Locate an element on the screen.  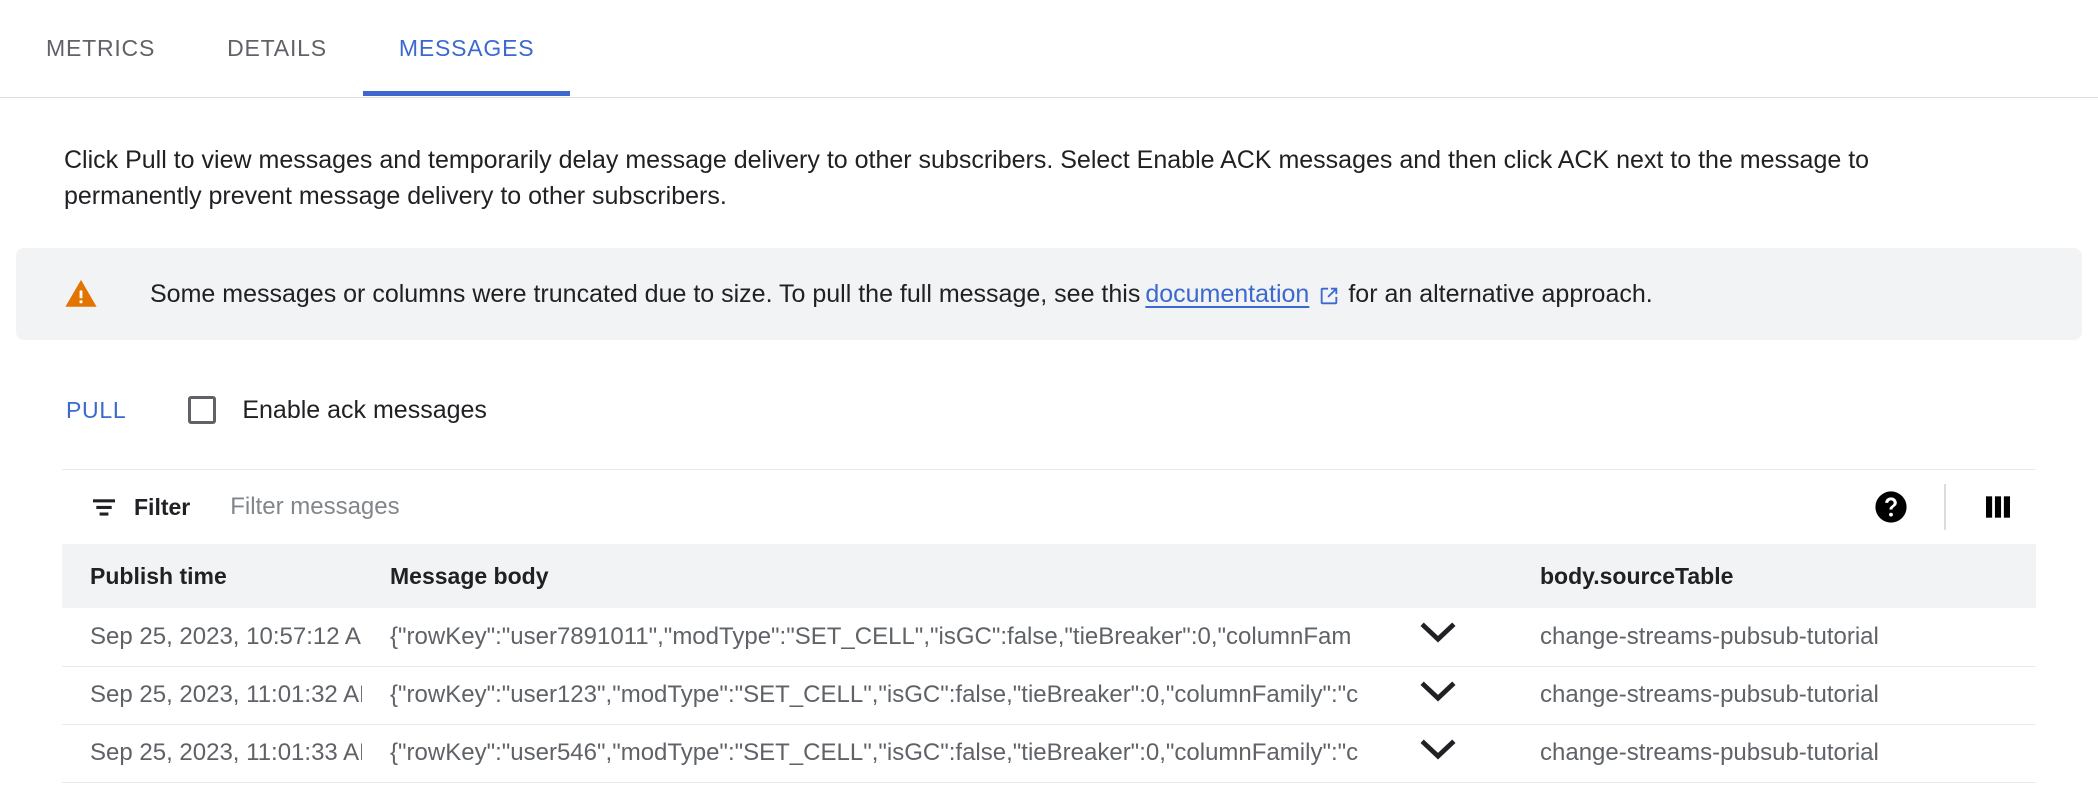
tab-details-label: DETAILS is located at coordinates (277, 47).